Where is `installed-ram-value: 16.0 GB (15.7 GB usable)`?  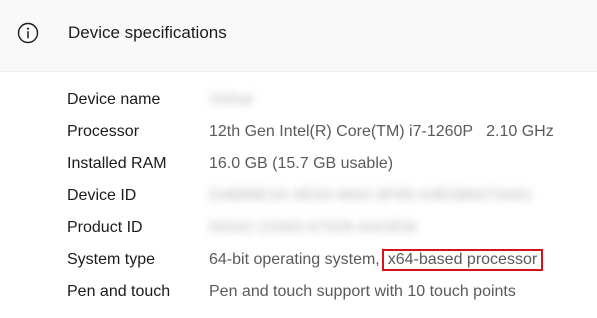 installed-ram-value: 16.0 GB (15.7 GB usable) is located at coordinates (301, 163).